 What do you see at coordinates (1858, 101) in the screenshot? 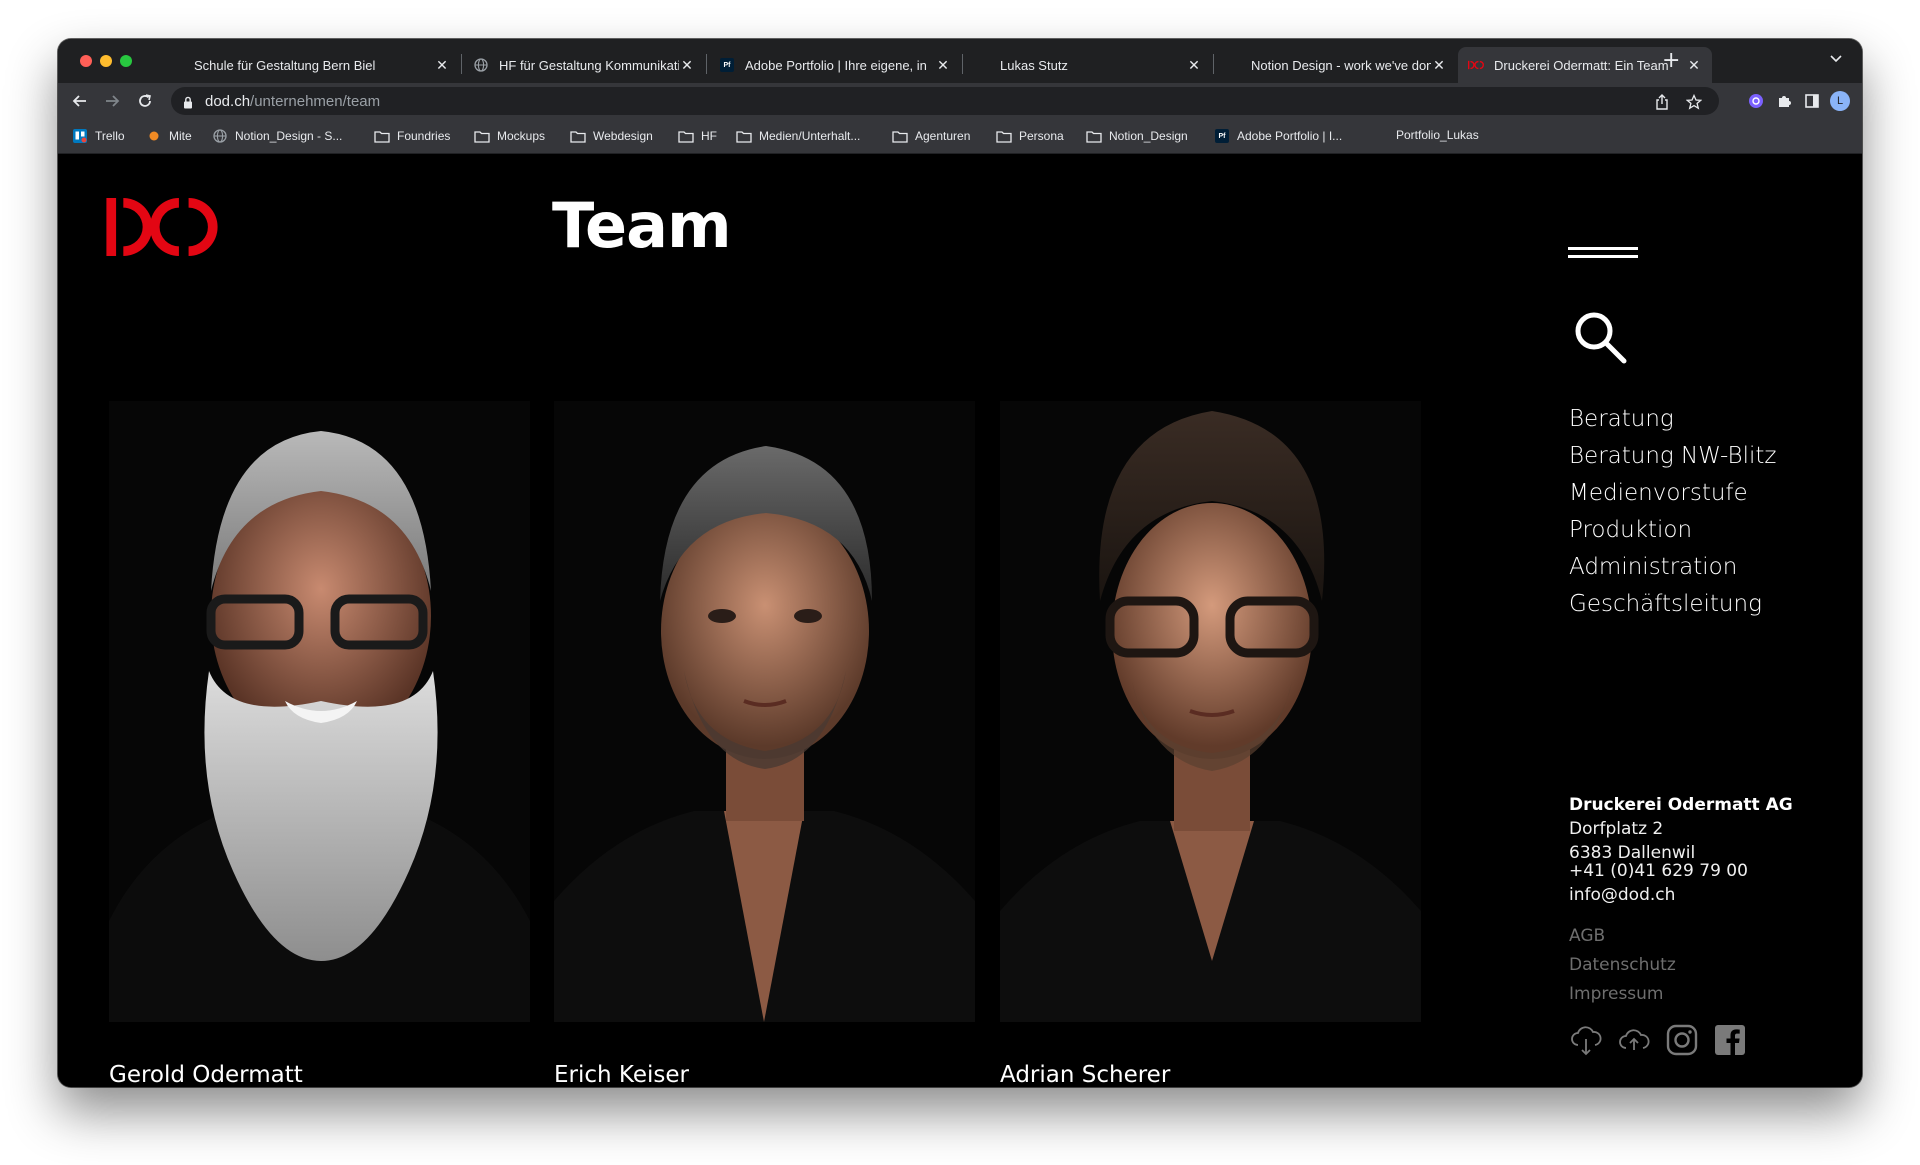
I see `more-menu-icon` at bounding box center [1858, 101].